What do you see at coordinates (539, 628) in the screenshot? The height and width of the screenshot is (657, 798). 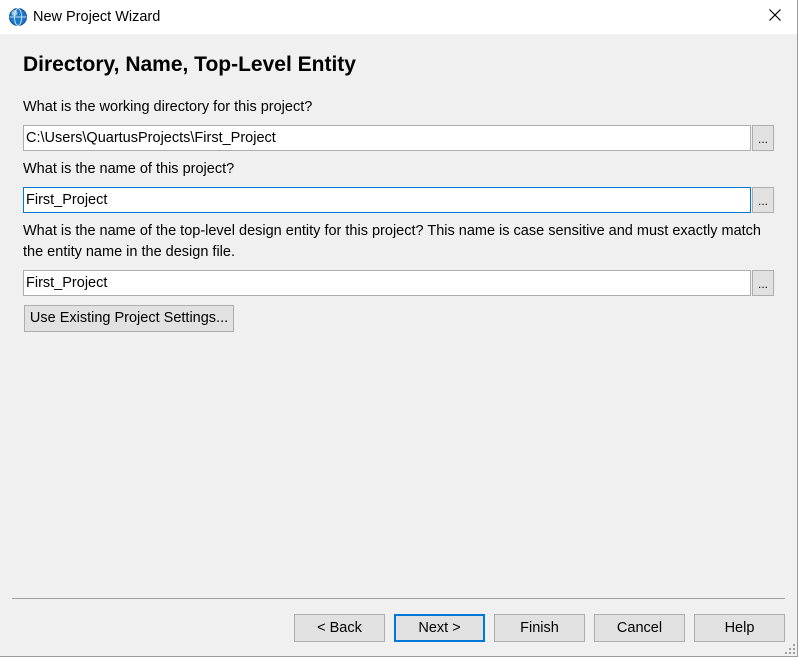 I see `finish-button: Finish` at bounding box center [539, 628].